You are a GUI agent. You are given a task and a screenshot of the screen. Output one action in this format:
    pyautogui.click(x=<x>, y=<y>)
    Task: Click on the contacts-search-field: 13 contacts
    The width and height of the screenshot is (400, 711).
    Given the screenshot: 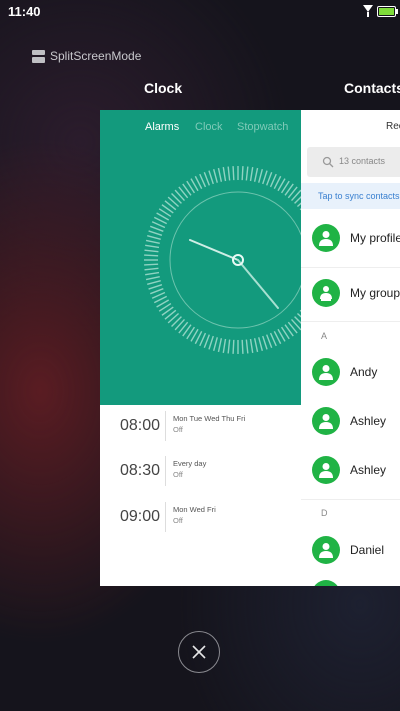 What is the action you would take?
    pyautogui.click(x=353, y=162)
    